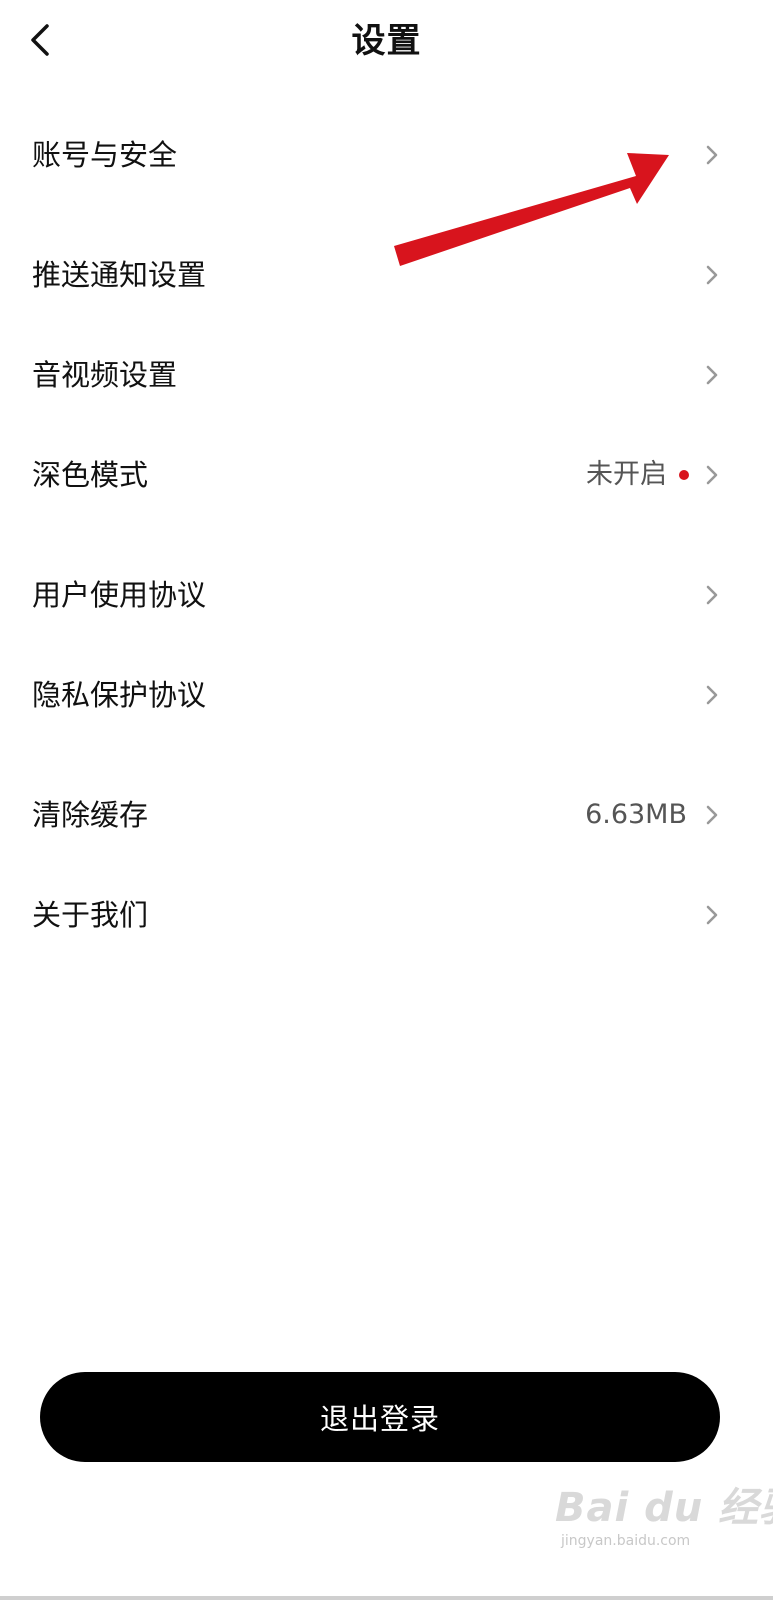 This screenshot has height=1600, width=773. What do you see at coordinates (386, 595) in the screenshot?
I see `settings-item-user-agreement: 用户使用协议` at bounding box center [386, 595].